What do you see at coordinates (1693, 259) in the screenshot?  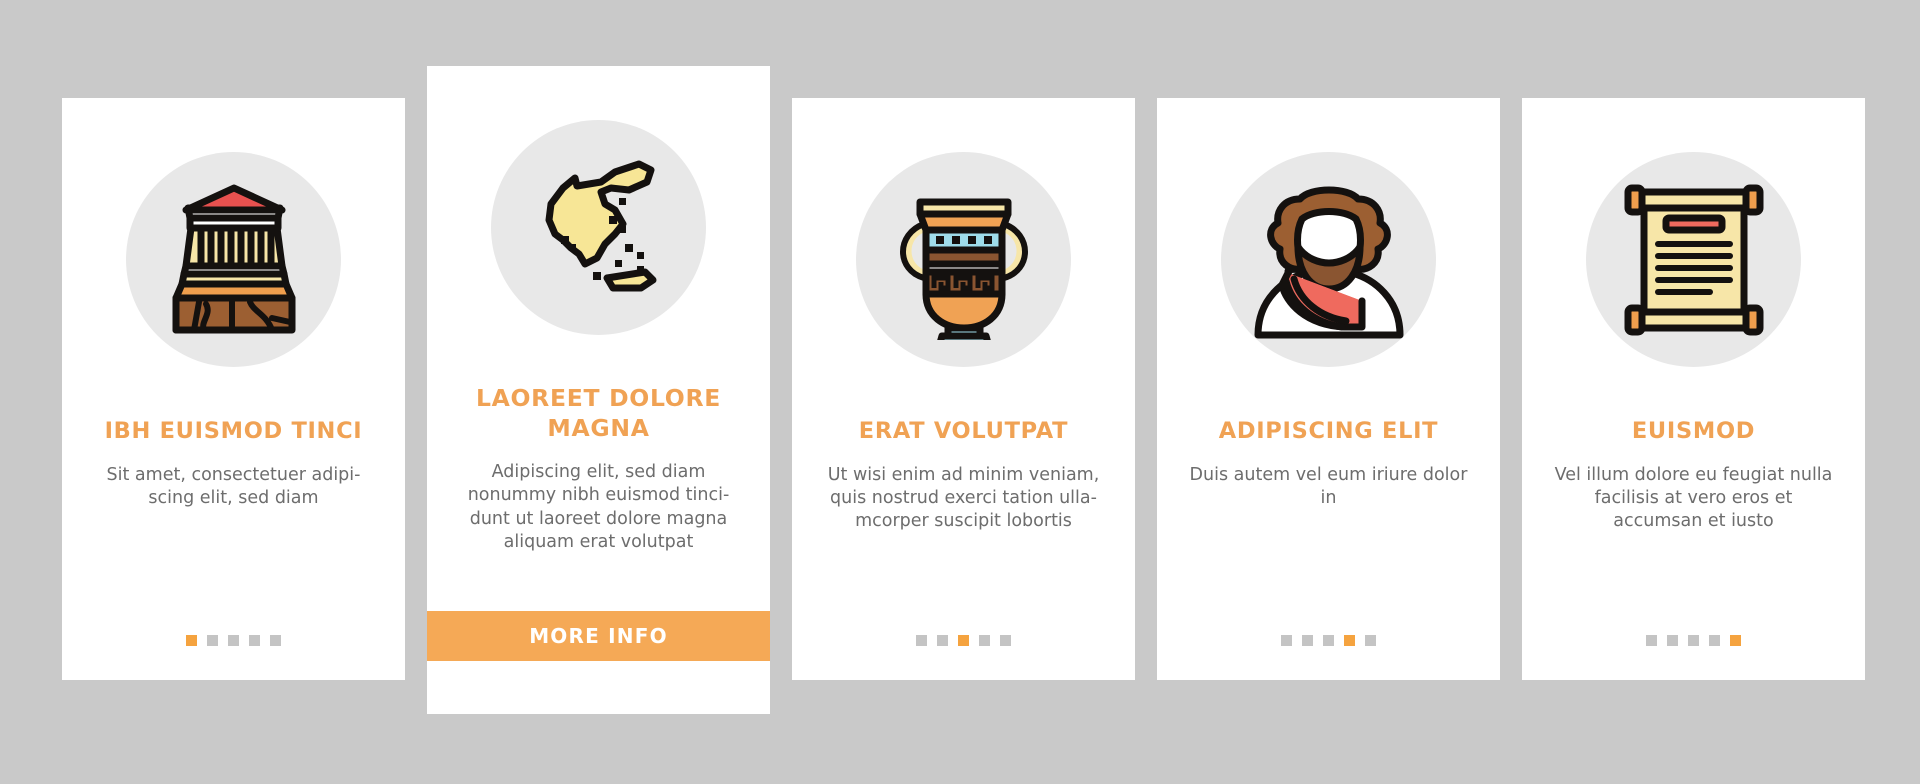 I see `papyrus-scroll-icon` at bounding box center [1693, 259].